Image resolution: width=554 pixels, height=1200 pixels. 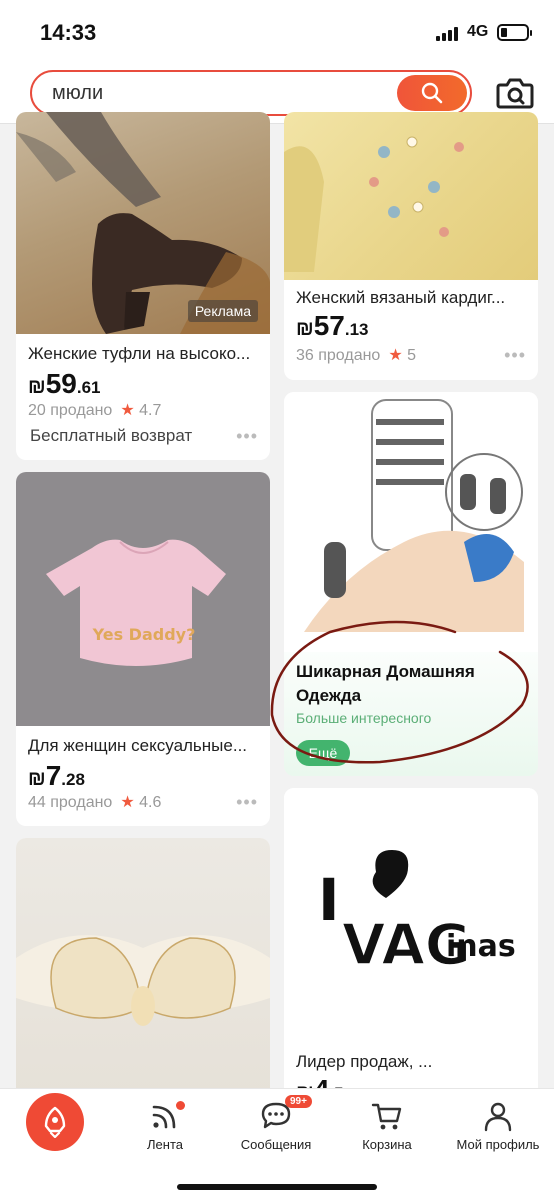 I want to click on promo-subtitle: Больше интересного, so click(x=364, y=718).